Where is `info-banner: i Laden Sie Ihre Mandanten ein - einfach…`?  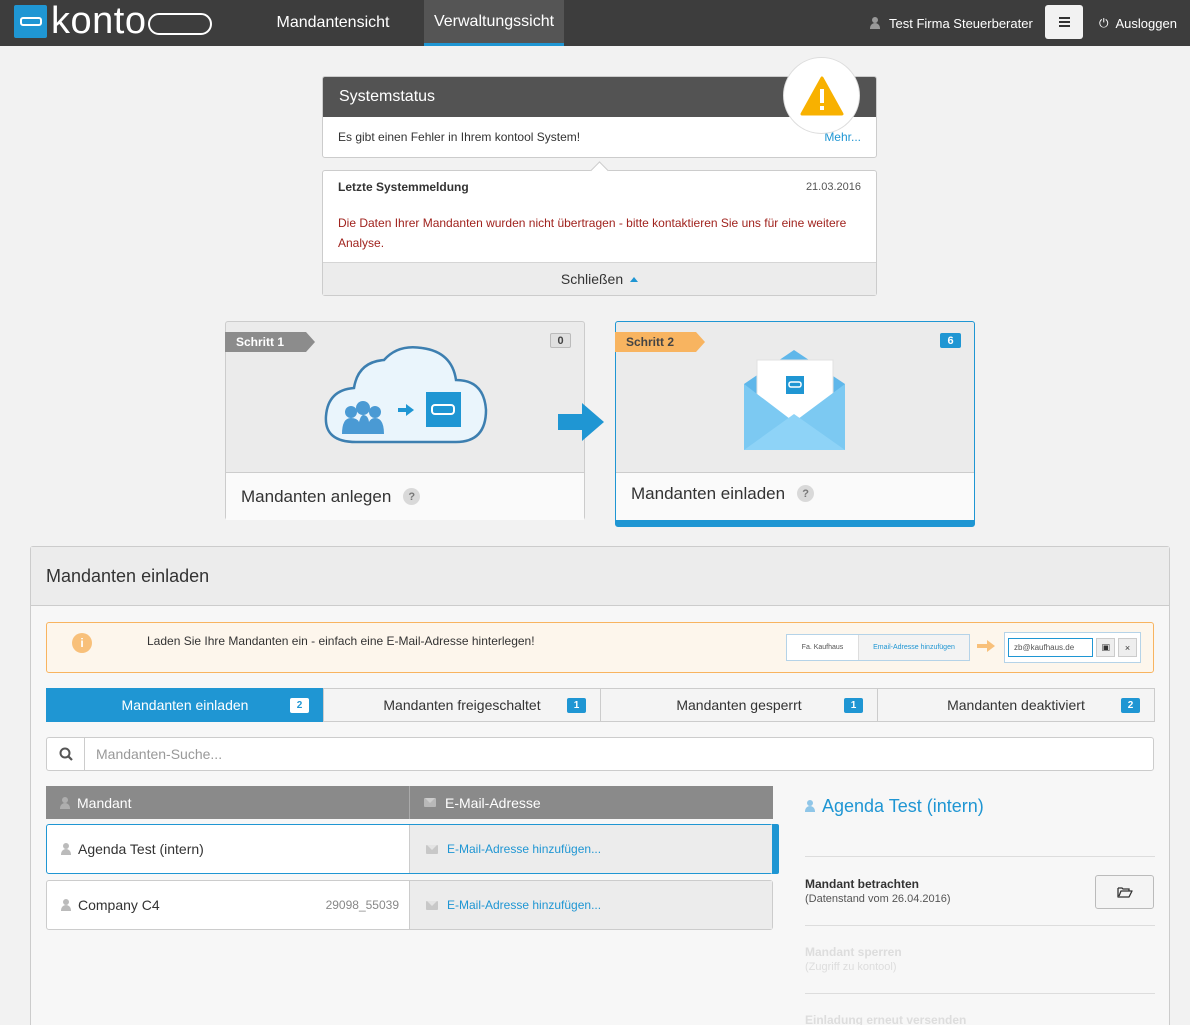 info-banner: i Laden Sie Ihre Mandanten ein - einfach… is located at coordinates (600, 647).